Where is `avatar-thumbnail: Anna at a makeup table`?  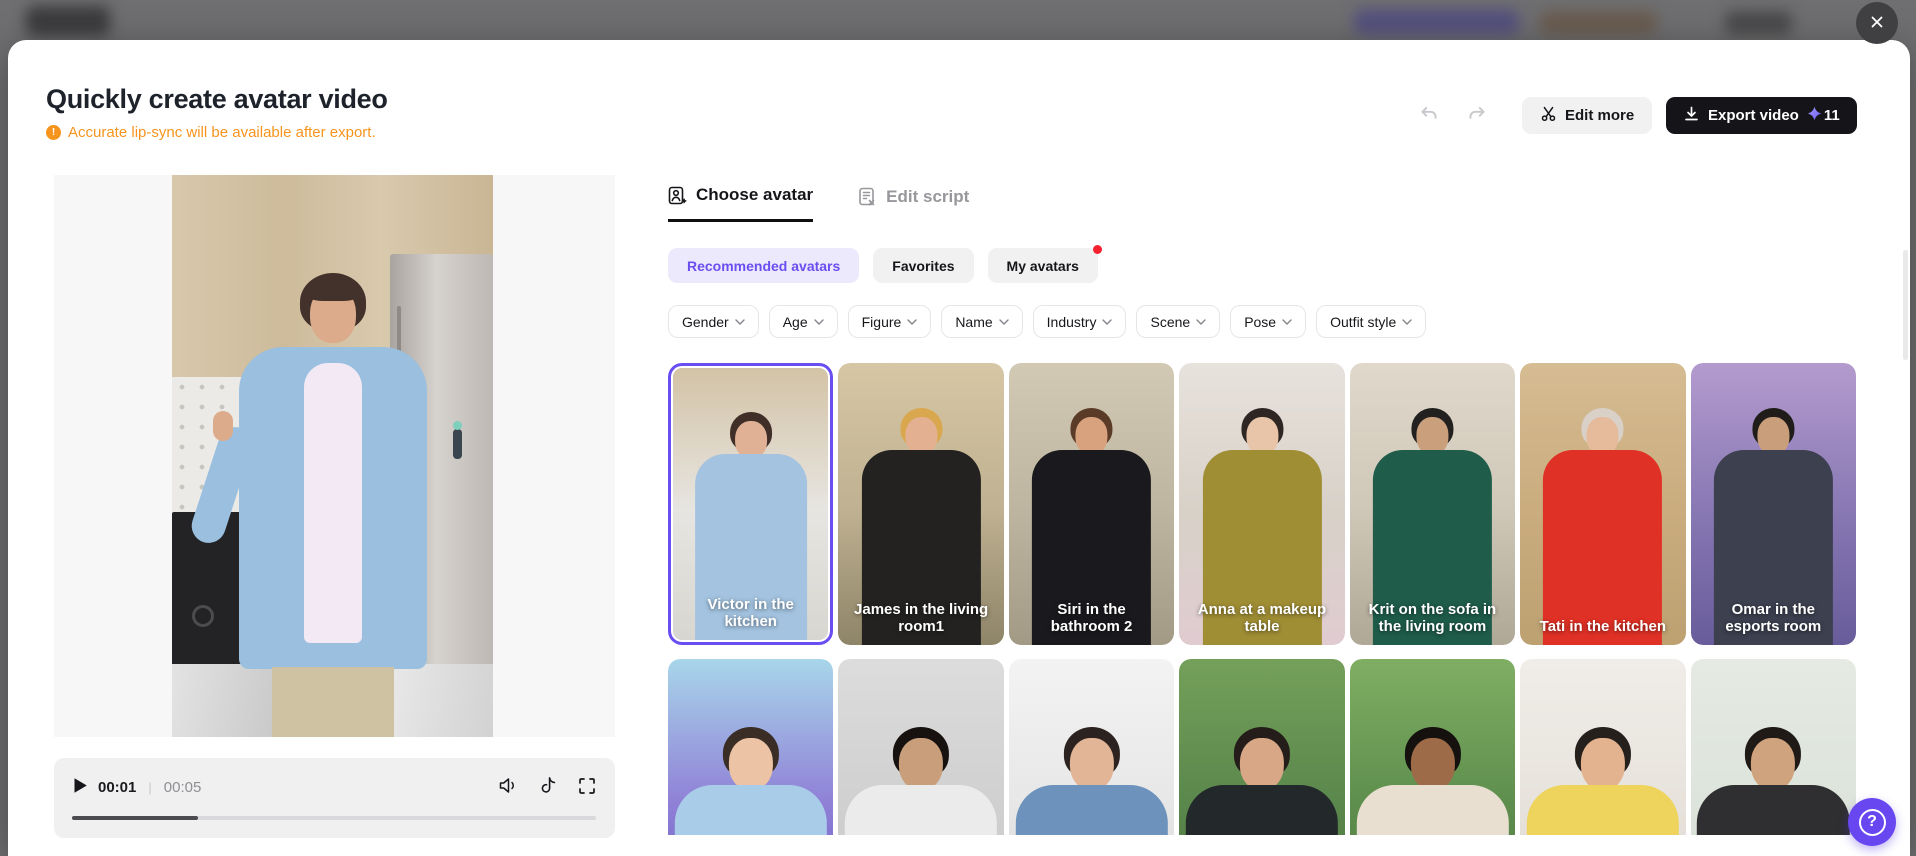 avatar-thumbnail: Anna at a makeup table is located at coordinates (1262, 504).